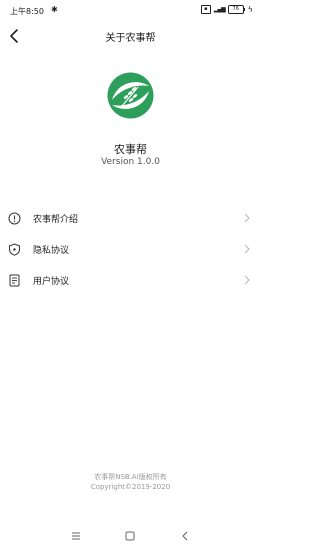 This screenshot has height=550, width=320. I want to click on menu-item-introduction: 农事帮介绍, so click(130, 219).